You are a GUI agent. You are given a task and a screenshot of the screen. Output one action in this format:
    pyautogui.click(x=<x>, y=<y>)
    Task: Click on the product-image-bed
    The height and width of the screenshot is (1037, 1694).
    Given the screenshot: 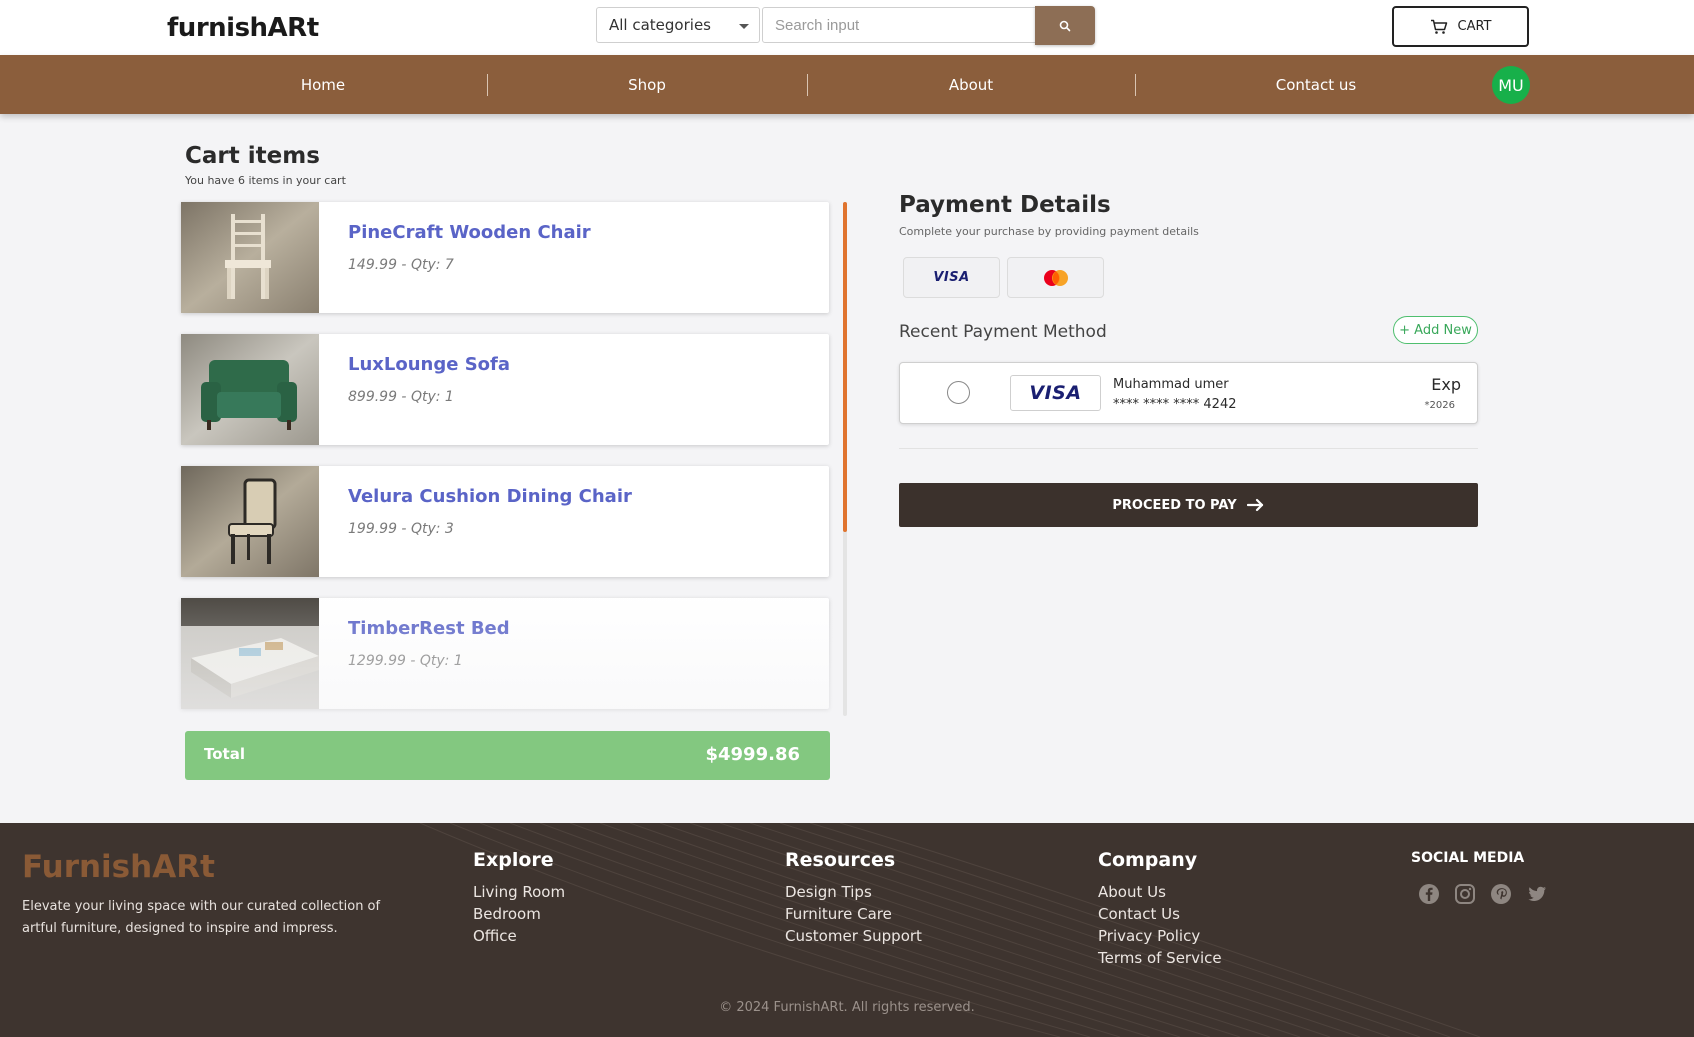 What is the action you would take?
    pyautogui.click(x=250, y=653)
    